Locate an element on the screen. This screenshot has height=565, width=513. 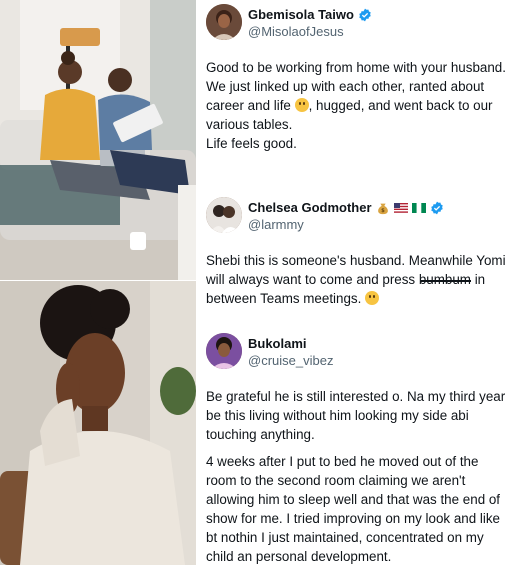
display-name: Chelsea Godmother is located at coordinates (310, 208).